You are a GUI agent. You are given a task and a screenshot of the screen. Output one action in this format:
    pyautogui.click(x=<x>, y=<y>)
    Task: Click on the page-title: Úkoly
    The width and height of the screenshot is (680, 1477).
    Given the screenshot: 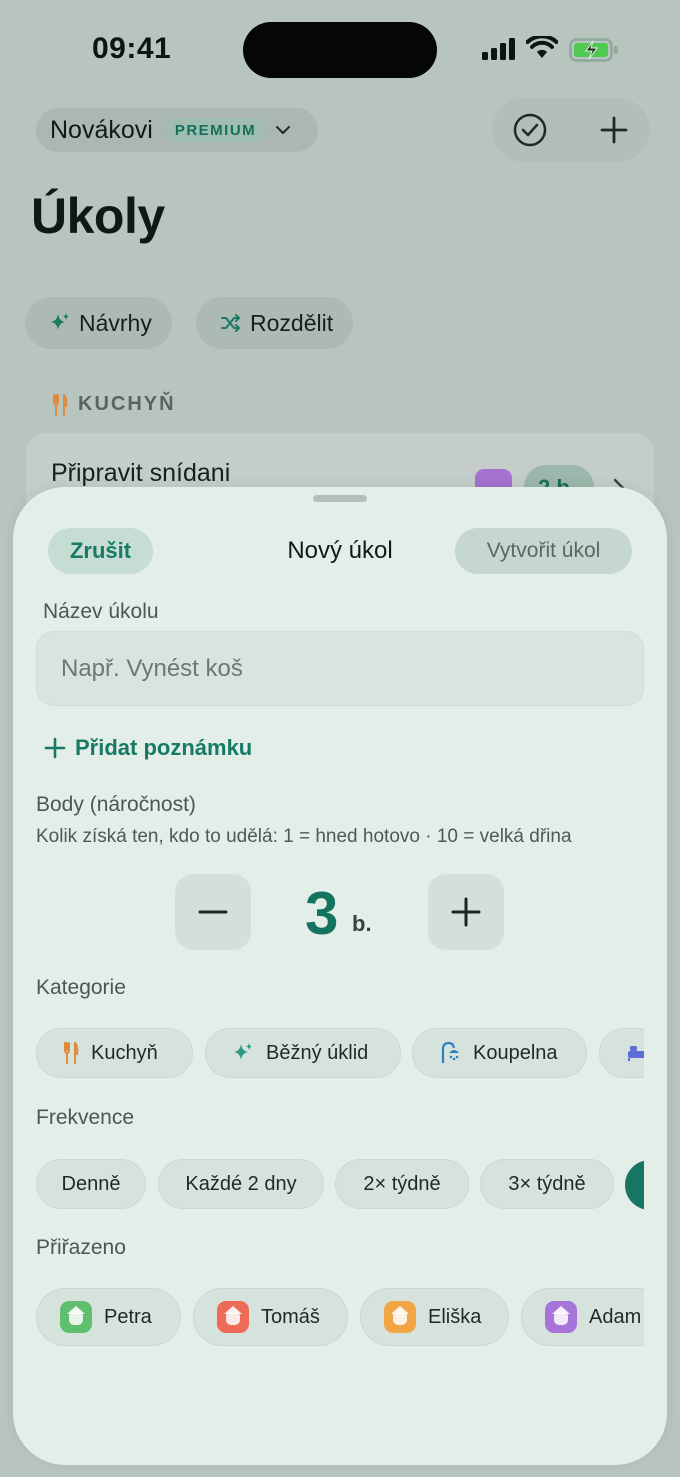 What is the action you would take?
    pyautogui.click(x=98, y=216)
    